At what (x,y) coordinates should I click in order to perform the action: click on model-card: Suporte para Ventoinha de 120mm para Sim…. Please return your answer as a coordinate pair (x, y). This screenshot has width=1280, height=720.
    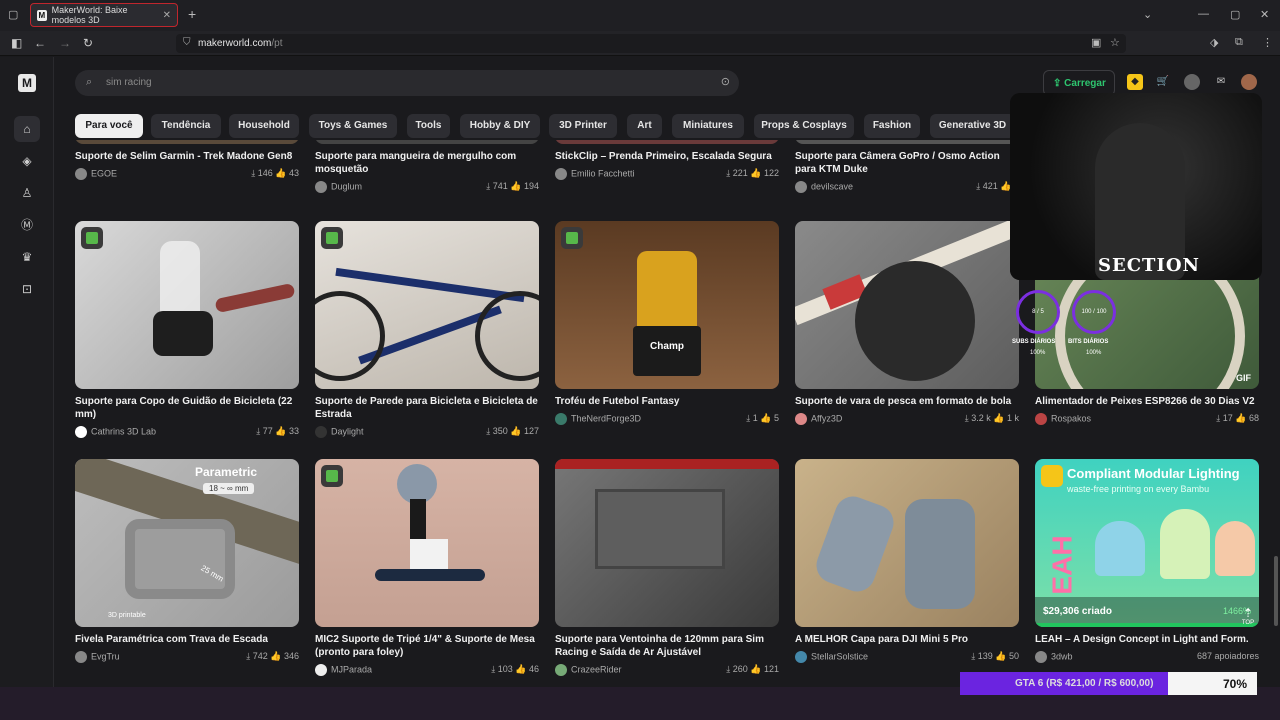
    Looking at the image, I should click on (667, 568).